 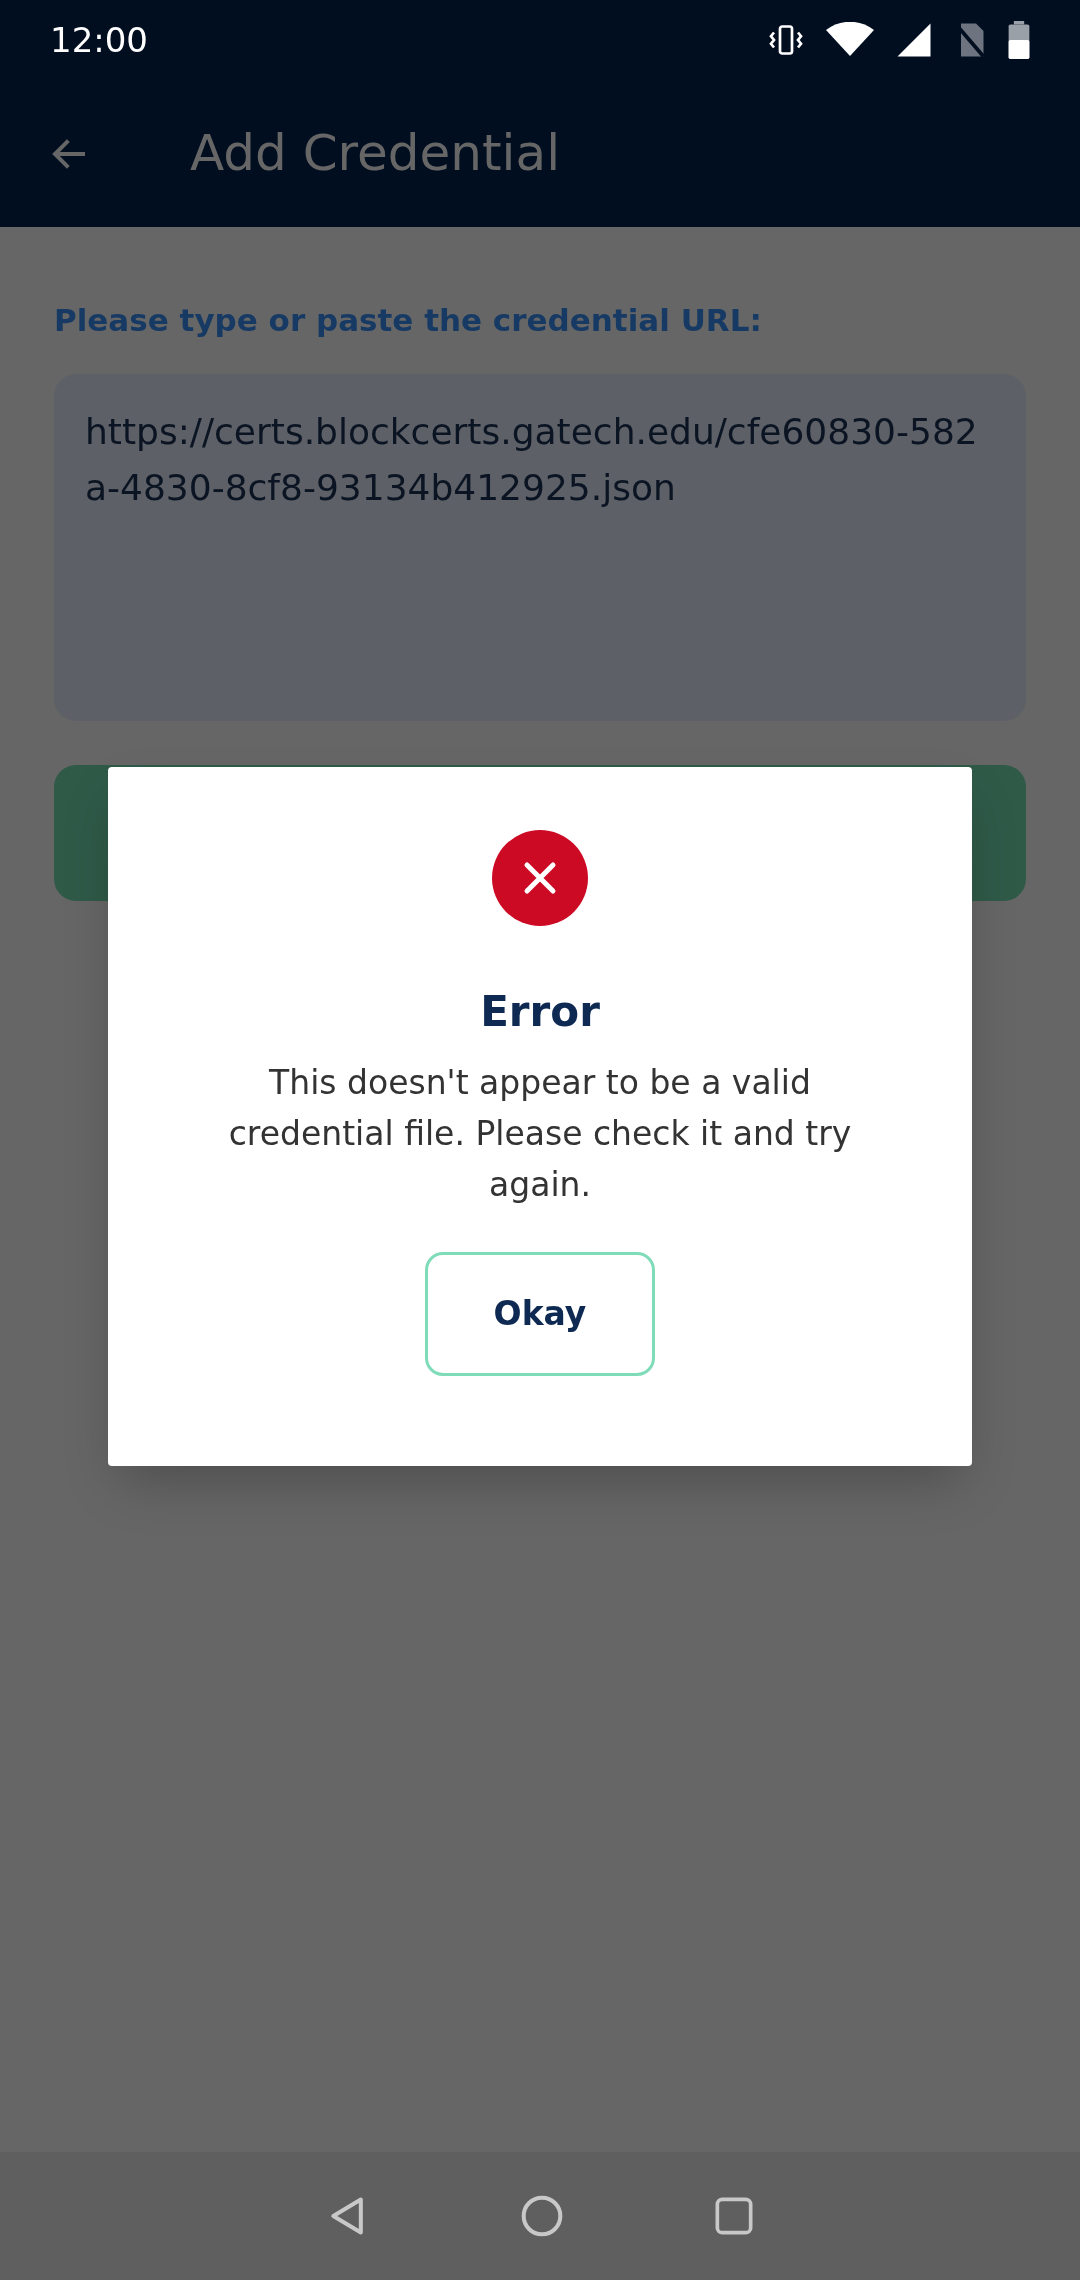 What do you see at coordinates (542, 2216) in the screenshot?
I see `home-nav-icon` at bounding box center [542, 2216].